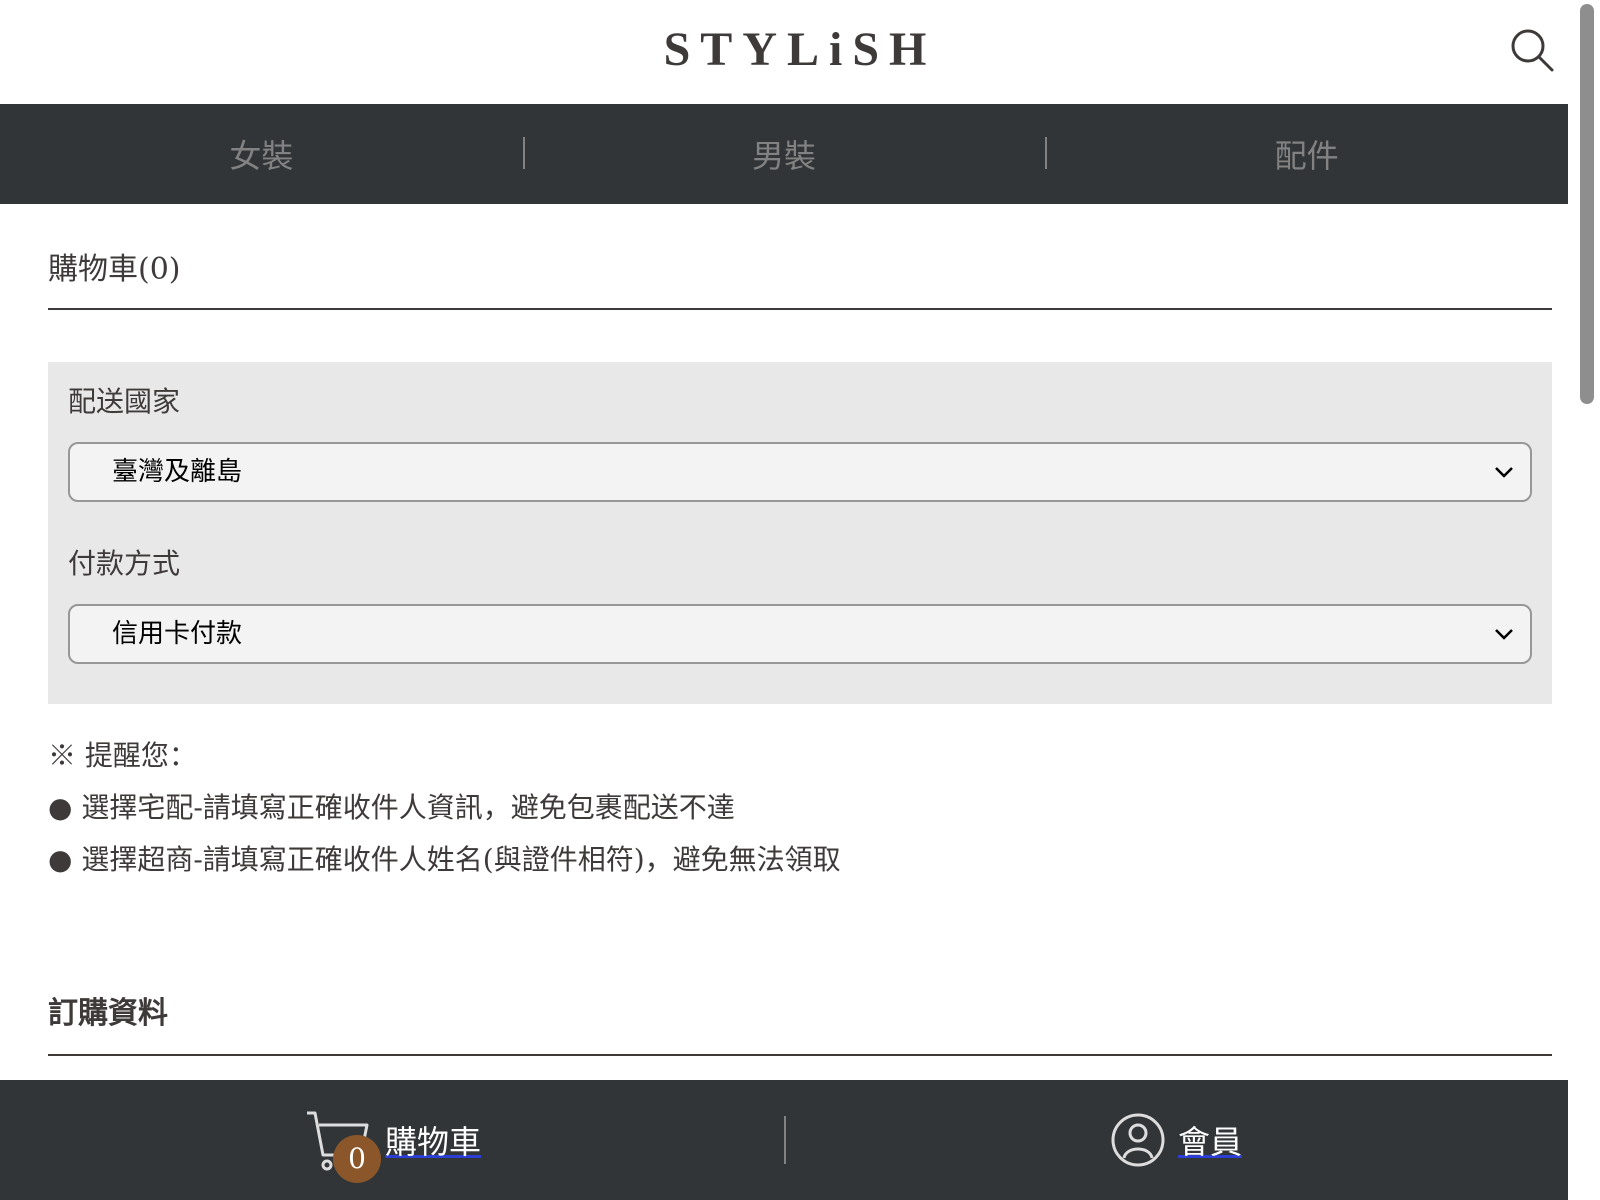  Describe the element at coordinates (1532, 50) in the screenshot. I see `search-icon` at that location.